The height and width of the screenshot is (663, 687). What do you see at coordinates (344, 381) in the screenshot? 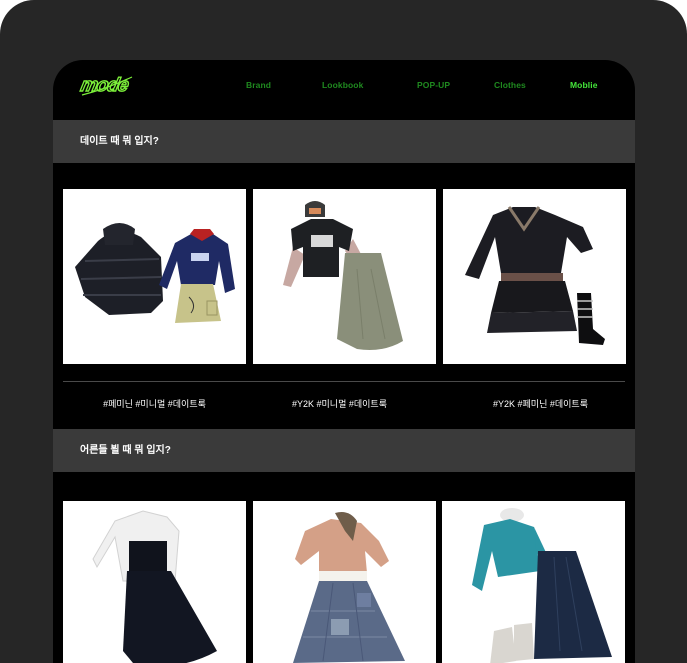
I see `card-divider` at bounding box center [344, 381].